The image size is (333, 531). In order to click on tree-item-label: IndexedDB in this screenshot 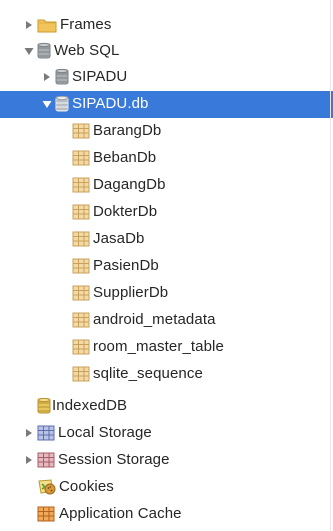, I will do `click(90, 406)`.